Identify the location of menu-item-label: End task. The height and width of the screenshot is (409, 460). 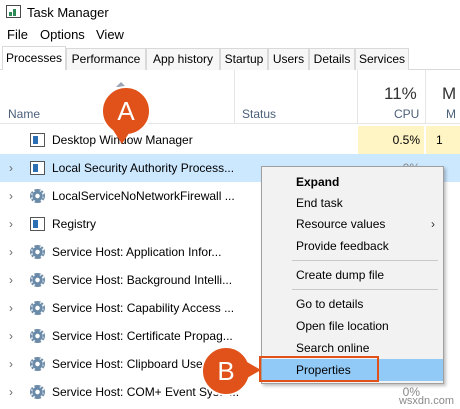
(319, 203).